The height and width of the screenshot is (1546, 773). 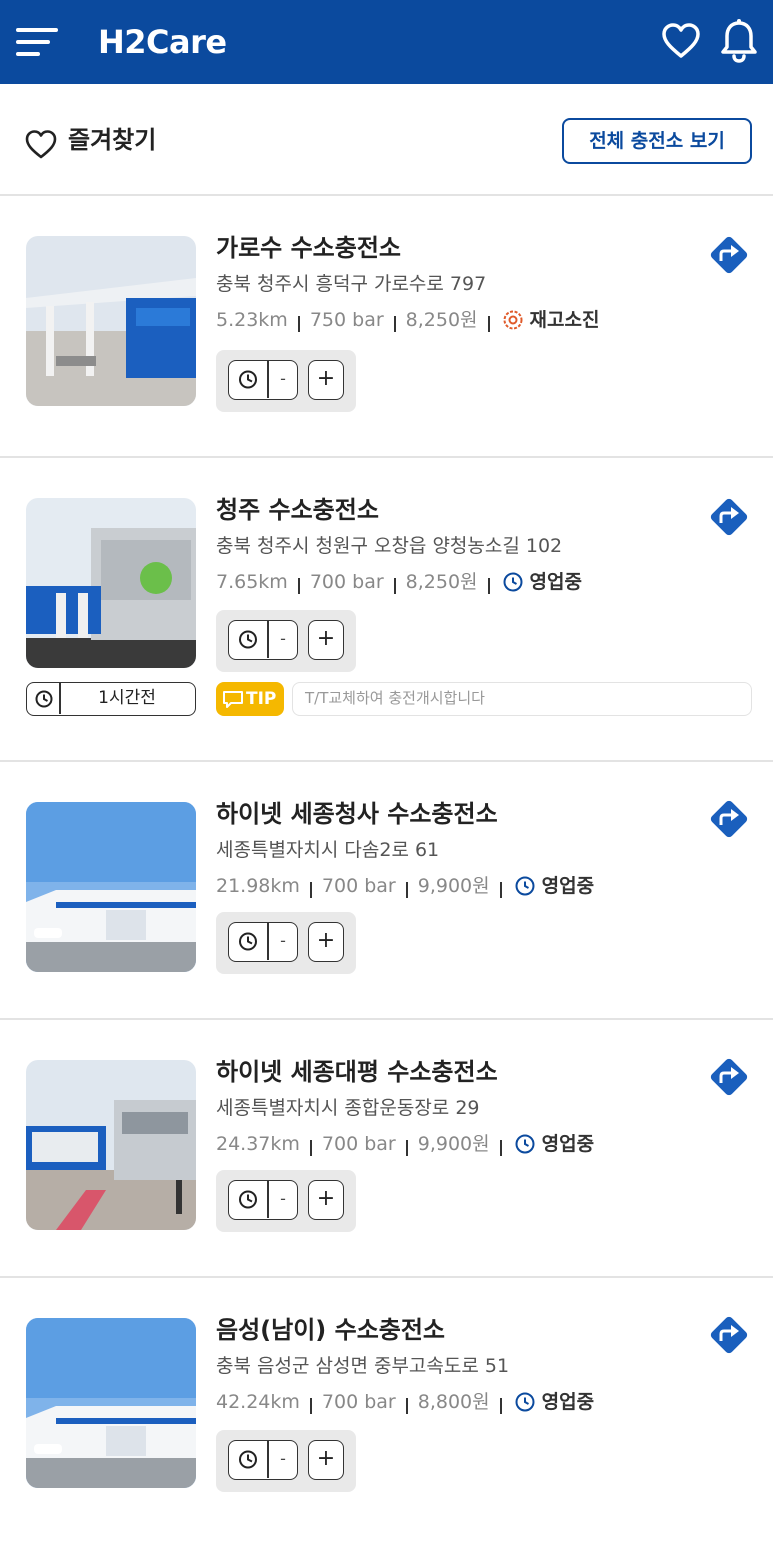 What do you see at coordinates (348, 1108) in the screenshot?
I see `station-address: 세종특별자치시 종합운동장로 29` at bounding box center [348, 1108].